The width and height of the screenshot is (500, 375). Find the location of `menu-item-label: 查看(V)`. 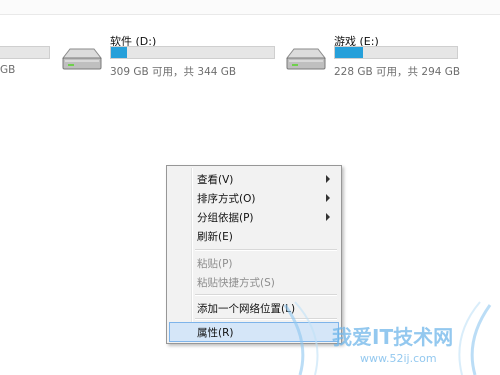

menu-item-label: 查看(V) is located at coordinates (215, 180).